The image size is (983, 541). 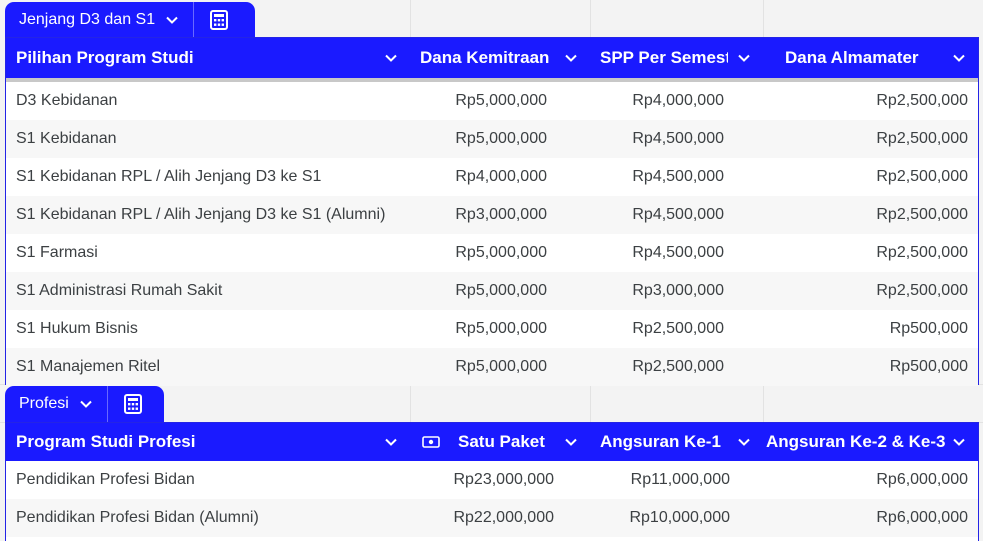 I want to click on column-header-spp: SPP Per Semester, so click(x=676, y=58).